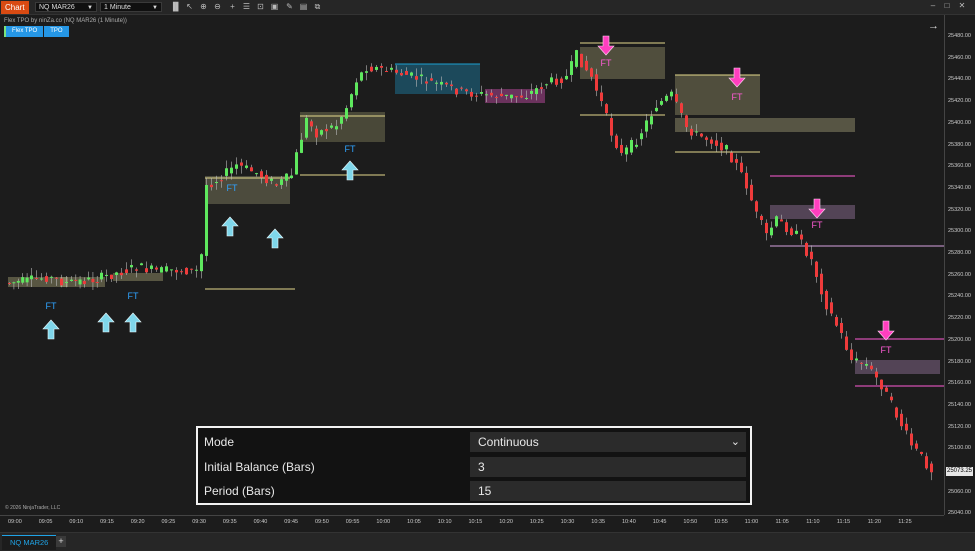 The width and height of the screenshot is (975, 551). I want to click on maximize-icon: □, so click(947, 6).